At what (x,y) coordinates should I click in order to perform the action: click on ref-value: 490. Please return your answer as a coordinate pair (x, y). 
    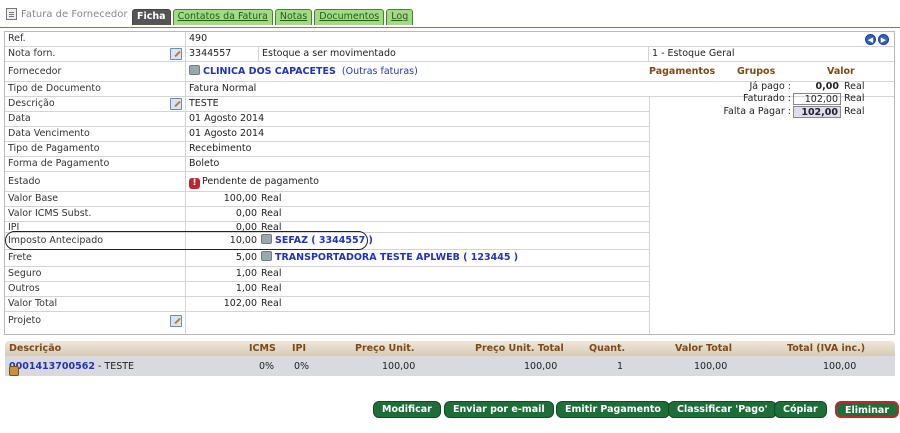
    Looking at the image, I should click on (198, 38).